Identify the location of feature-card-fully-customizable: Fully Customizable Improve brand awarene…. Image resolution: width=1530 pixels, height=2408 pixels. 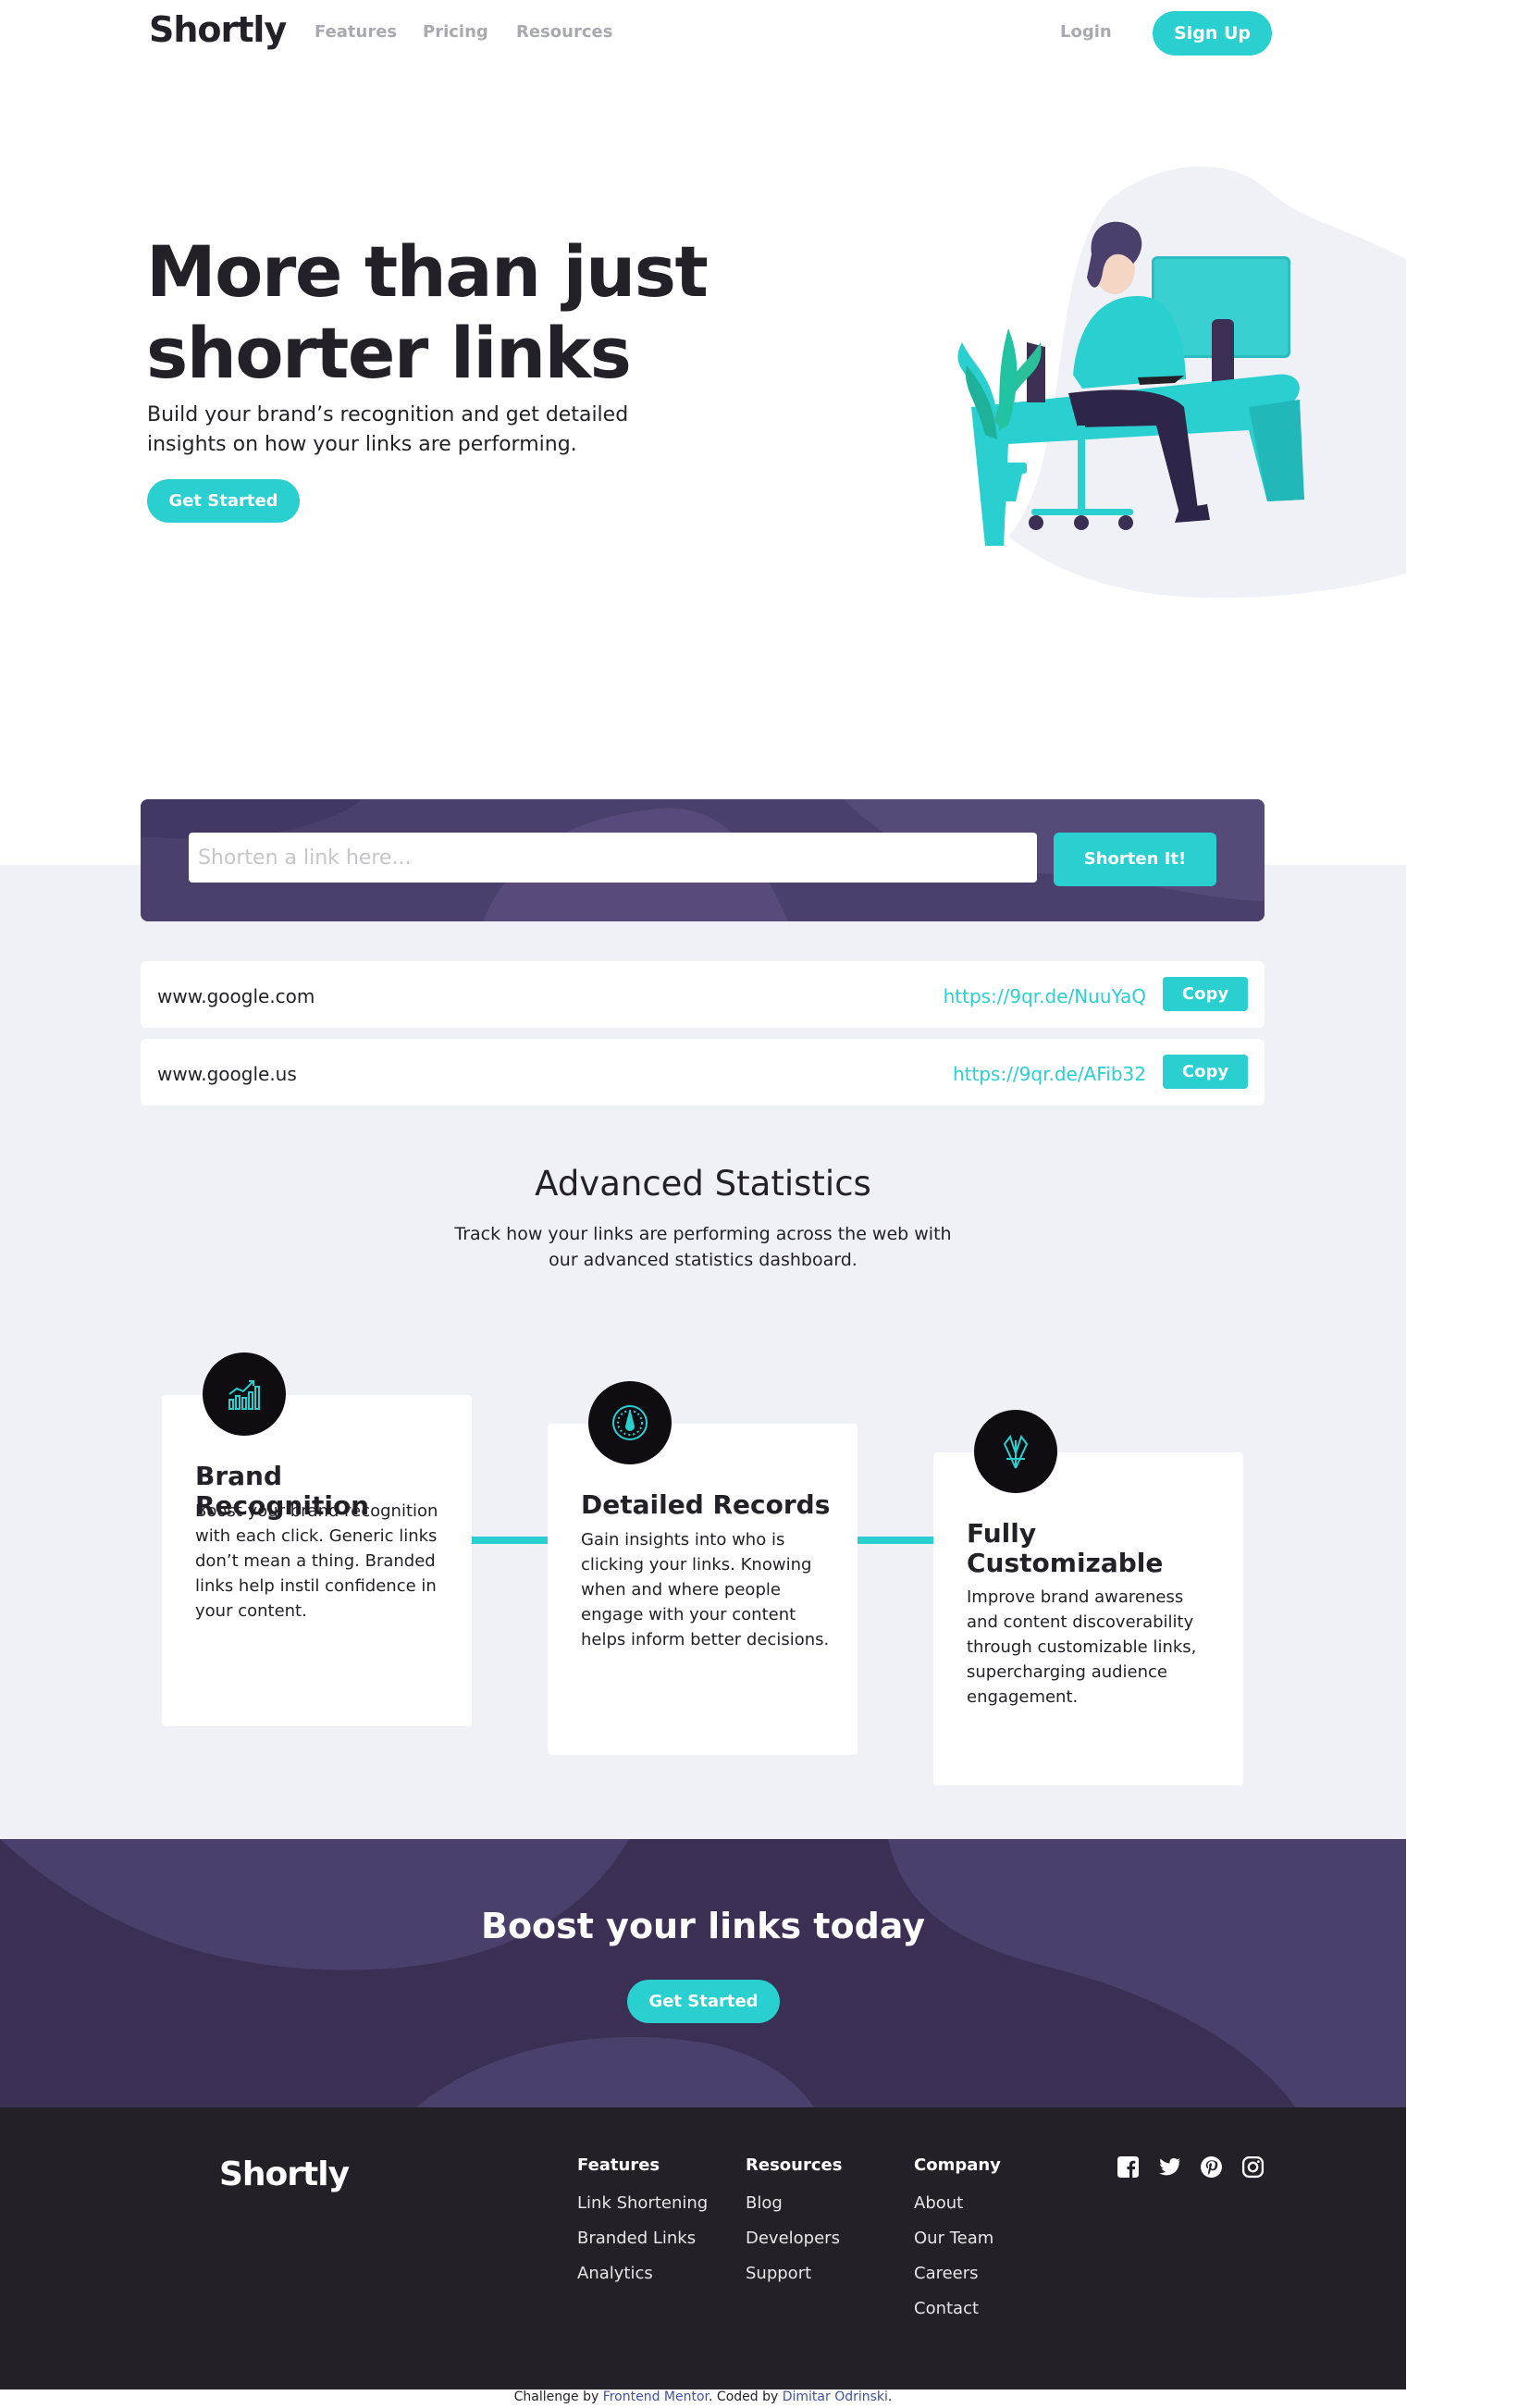
(1088, 1597).